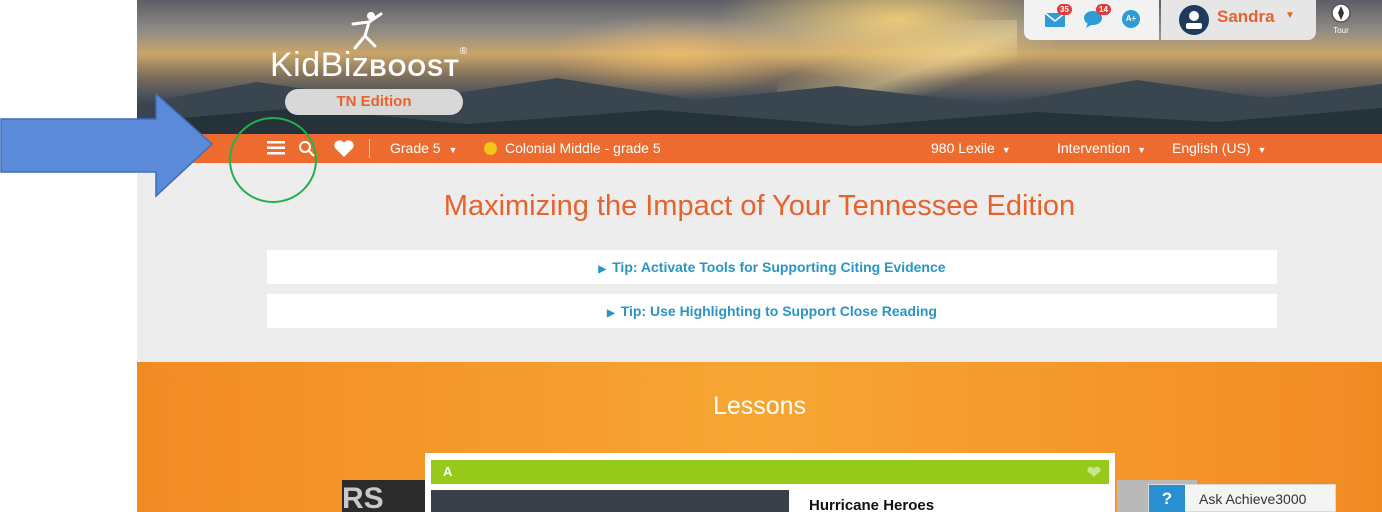 Image resolution: width=1382 pixels, height=512 pixels. I want to click on nav-divider, so click(369, 148).